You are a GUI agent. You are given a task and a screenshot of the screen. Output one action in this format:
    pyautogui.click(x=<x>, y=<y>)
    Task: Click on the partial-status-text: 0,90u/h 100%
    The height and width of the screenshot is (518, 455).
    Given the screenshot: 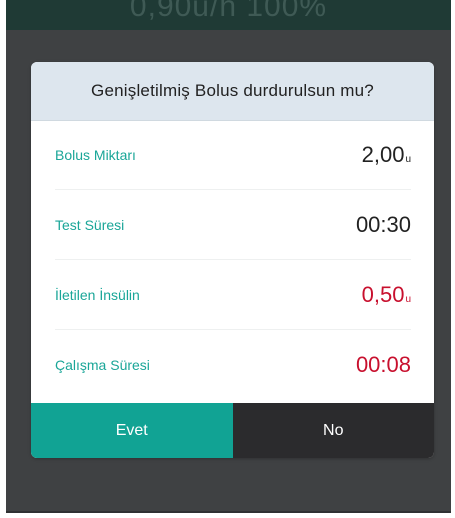 What is the action you would take?
    pyautogui.click(x=228, y=11)
    